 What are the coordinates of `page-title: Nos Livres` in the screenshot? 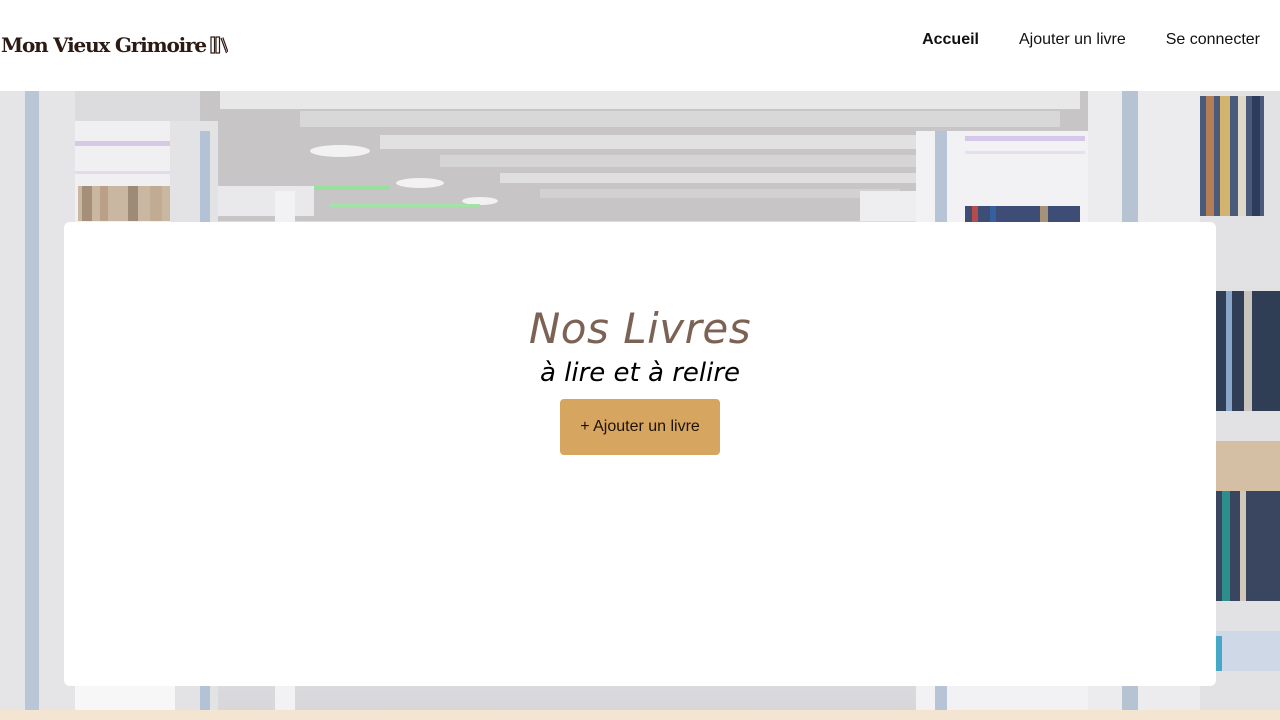 It's located at (640, 328).